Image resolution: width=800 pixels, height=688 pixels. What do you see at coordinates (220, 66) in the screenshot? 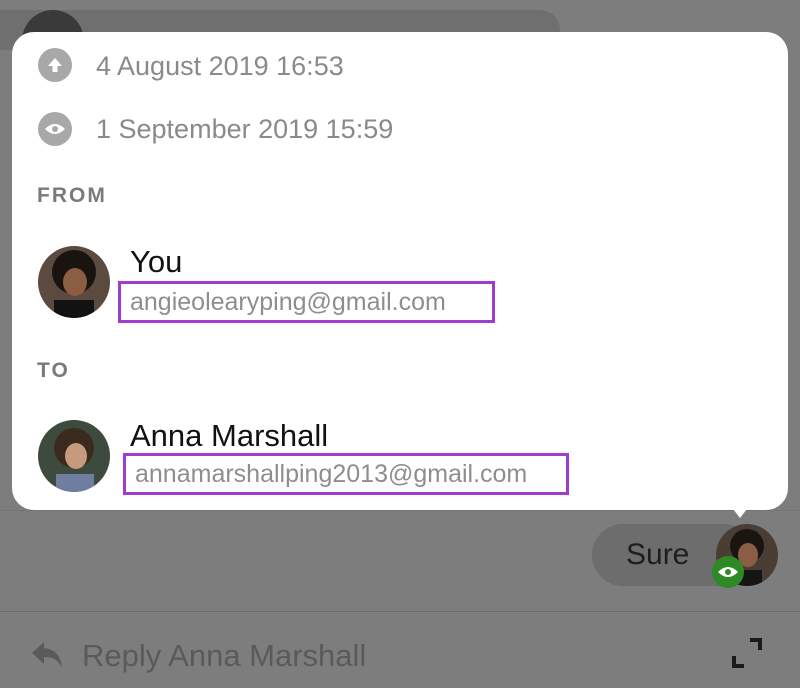
I see `sent-timestamp: 4 August 2019 16:53` at bounding box center [220, 66].